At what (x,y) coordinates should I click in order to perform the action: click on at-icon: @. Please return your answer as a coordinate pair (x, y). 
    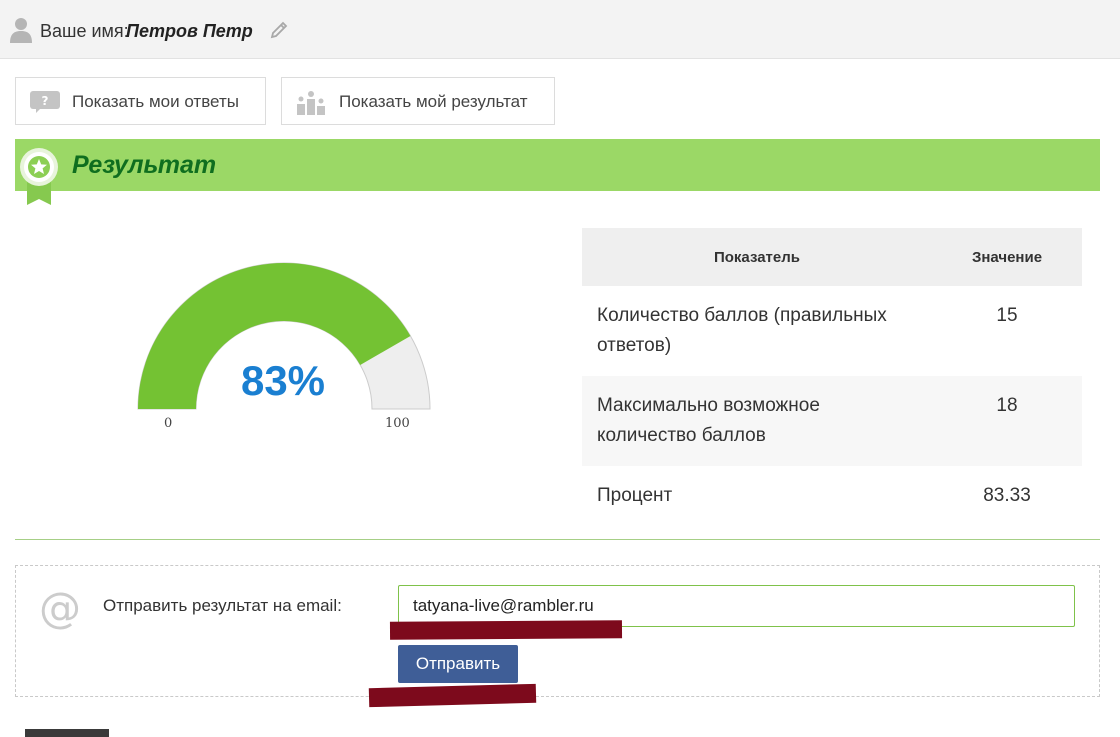
    Looking at the image, I should click on (60, 608).